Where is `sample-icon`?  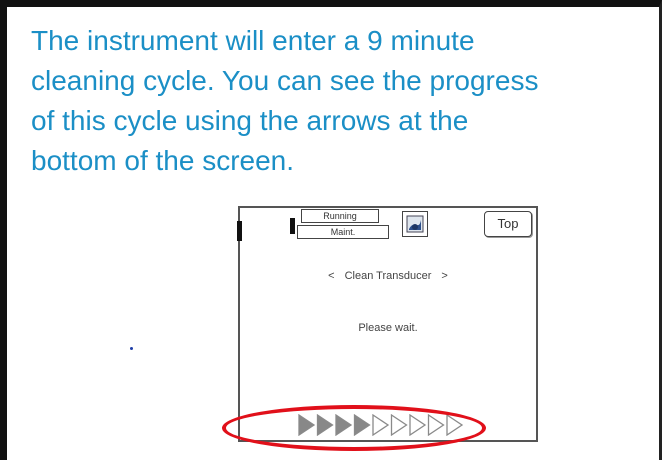 sample-icon is located at coordinates (415, 224).